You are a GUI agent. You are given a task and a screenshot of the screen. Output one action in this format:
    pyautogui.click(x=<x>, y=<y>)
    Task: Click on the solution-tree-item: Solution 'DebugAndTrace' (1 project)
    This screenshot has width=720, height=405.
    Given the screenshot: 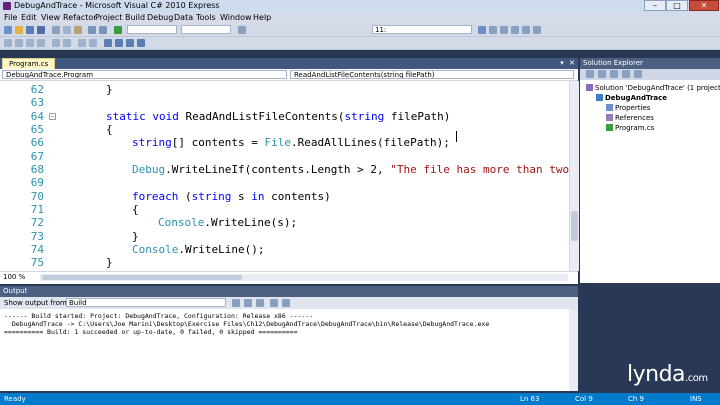 What is the action you would take?
    pyautogui.click(x=653, y=88)
    